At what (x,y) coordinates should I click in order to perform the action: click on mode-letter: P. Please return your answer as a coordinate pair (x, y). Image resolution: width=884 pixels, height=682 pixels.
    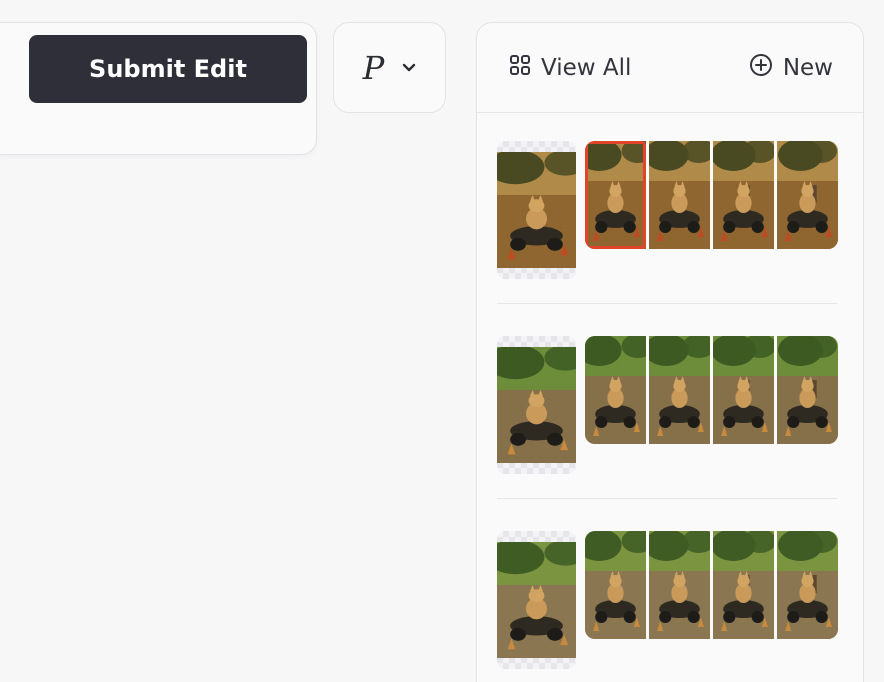
    Looking at the image, I should click on (373, 67).